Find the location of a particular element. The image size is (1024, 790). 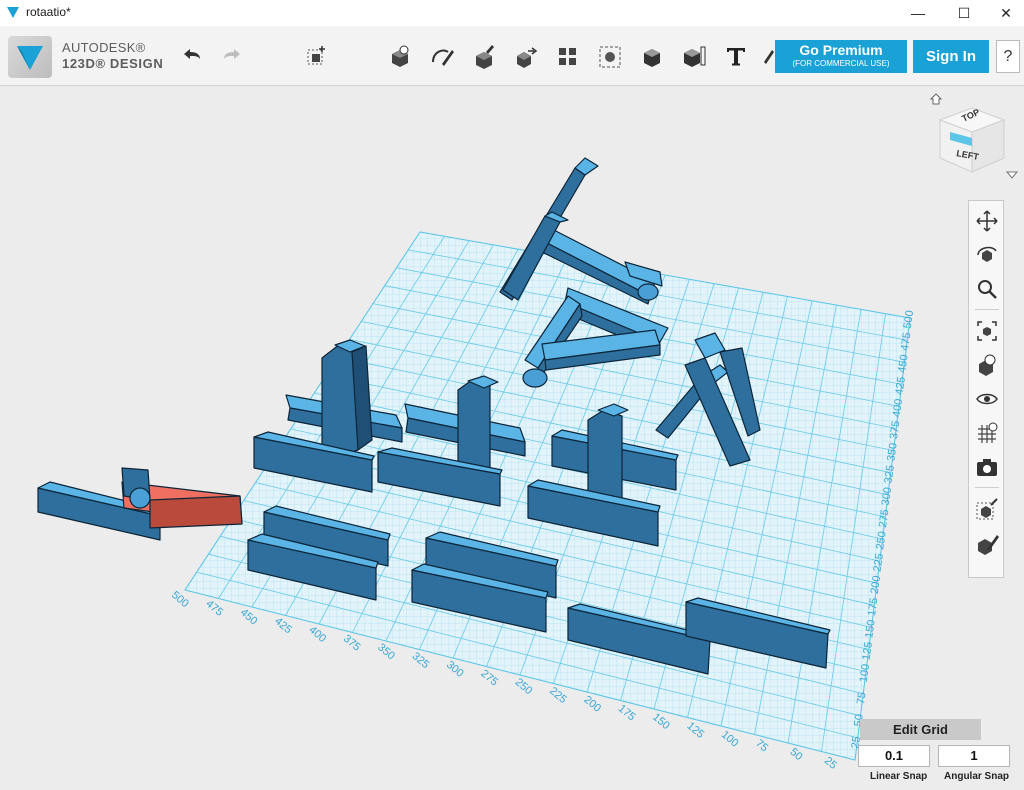

visibility-icon is located at coordinates (987, 399).